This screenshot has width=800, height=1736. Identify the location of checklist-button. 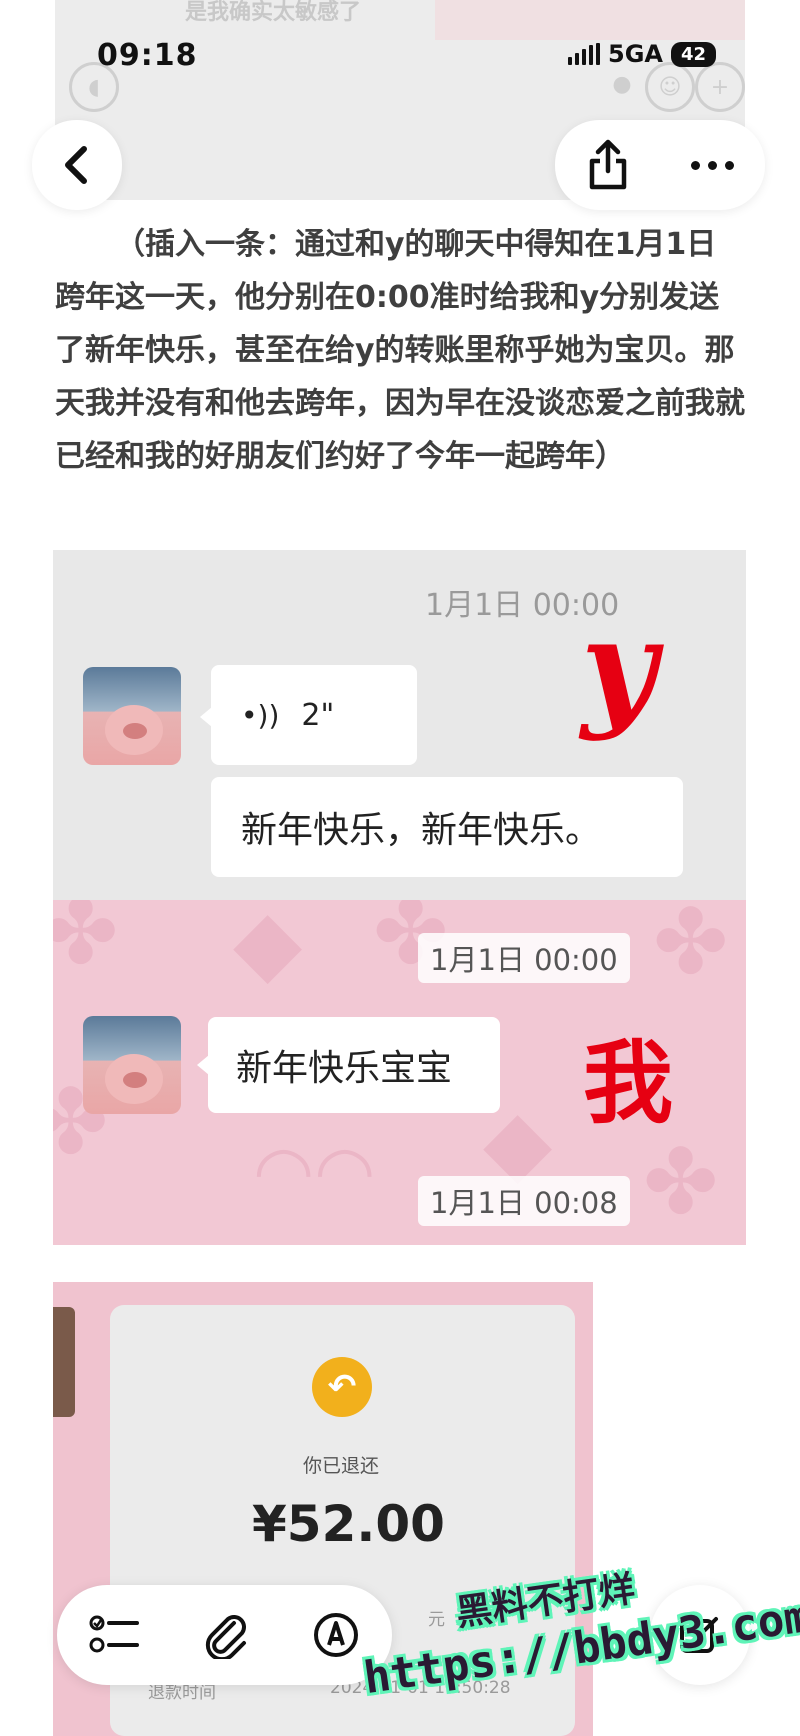
(115, 1635).